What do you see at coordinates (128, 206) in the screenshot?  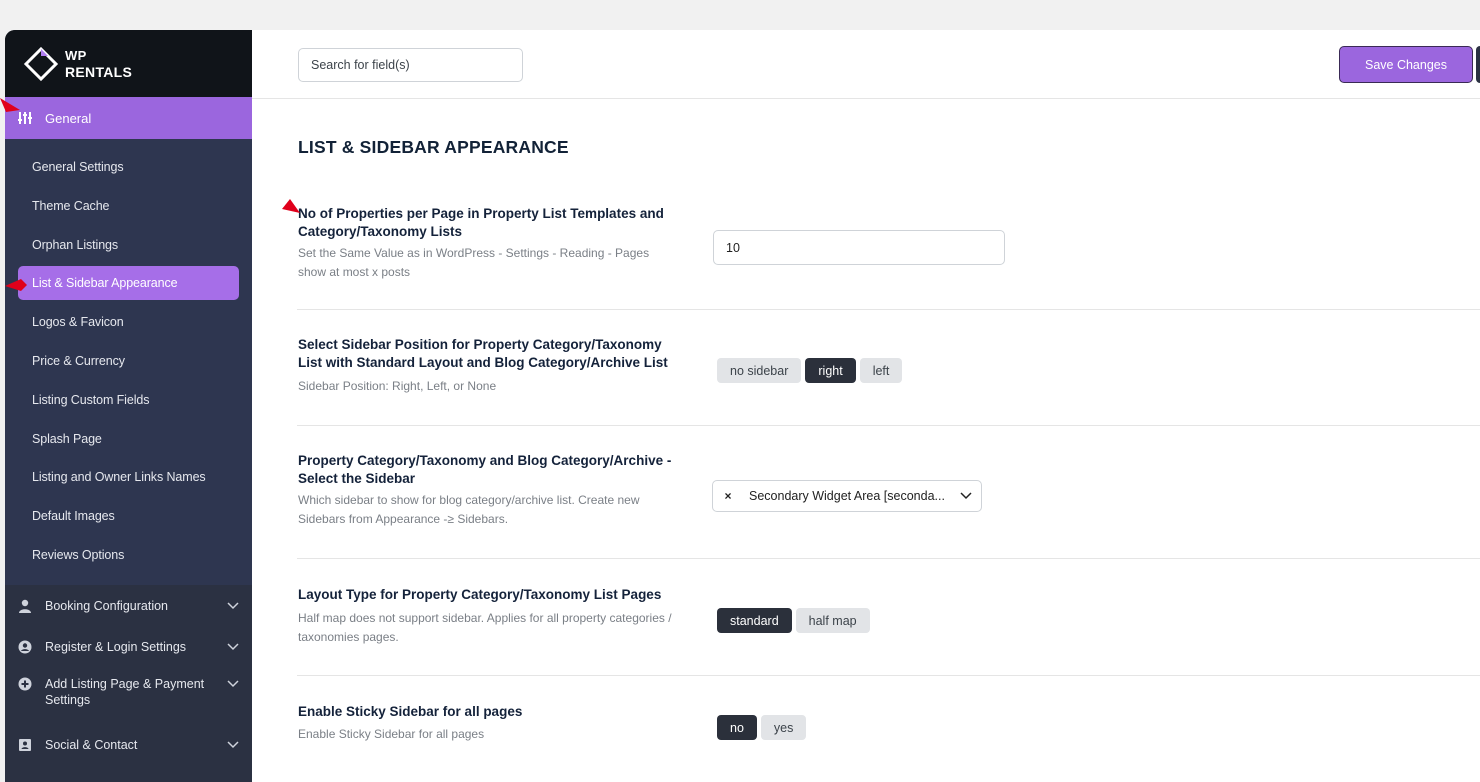 I see `sidebar-item-theme-cache: Theme Cache` at bounding box center [128, 206].